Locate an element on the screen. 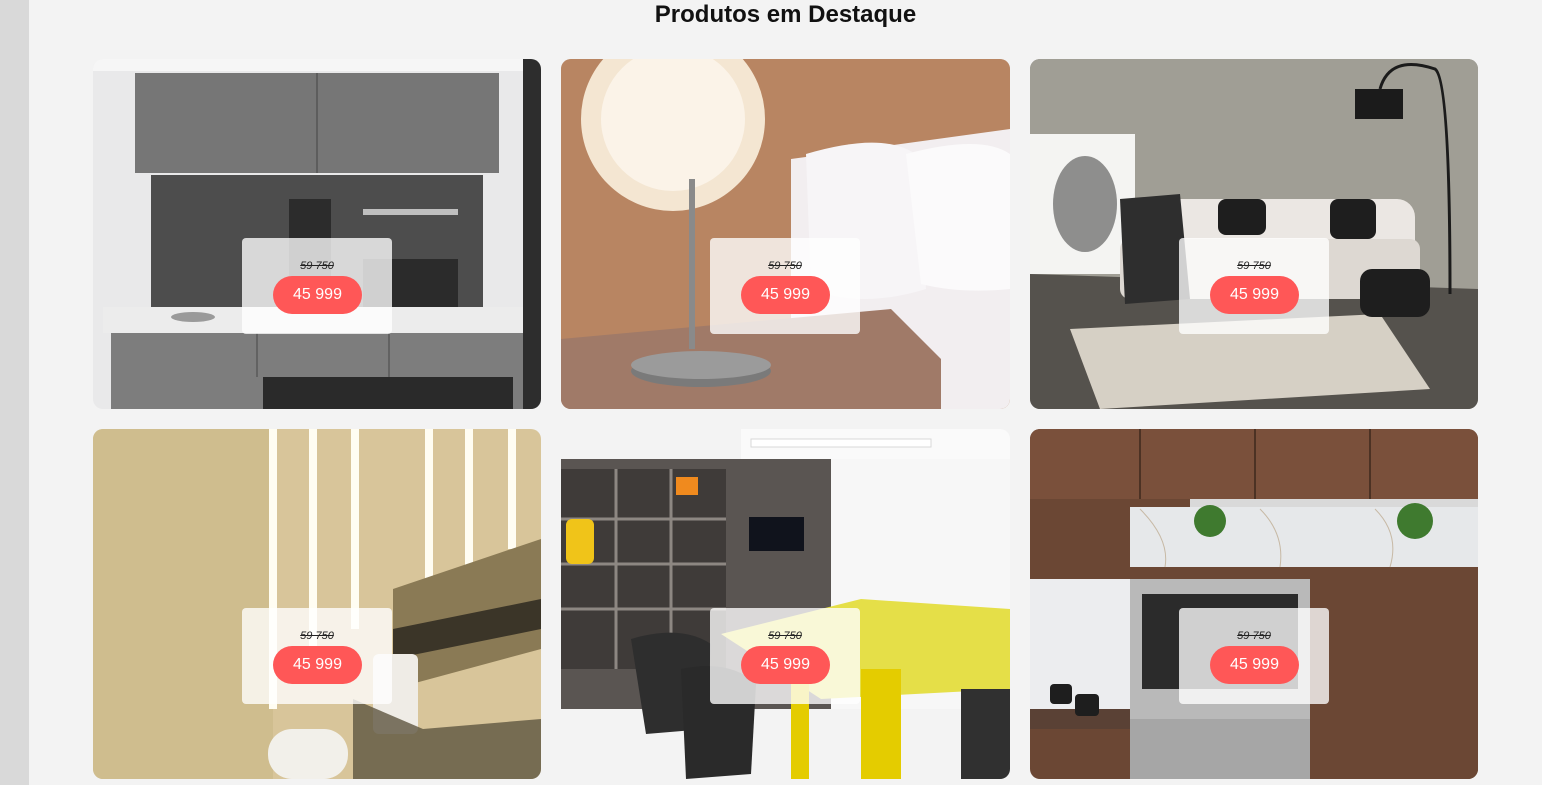 The width and height of the screenshot is (1542, 785). left-sidebar-strip is located at coordinates (14, 392).